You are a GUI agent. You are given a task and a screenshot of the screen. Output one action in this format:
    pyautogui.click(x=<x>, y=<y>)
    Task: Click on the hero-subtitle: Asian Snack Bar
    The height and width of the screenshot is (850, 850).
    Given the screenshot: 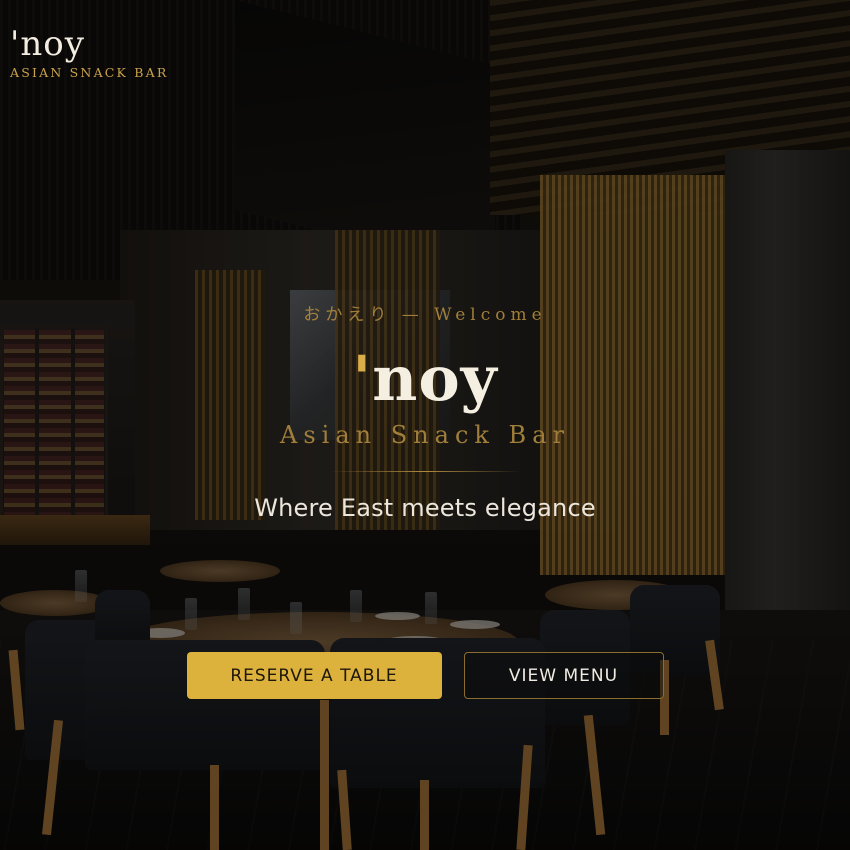 What is the action you would take?
    pyautogui.click(x=425, y=435)
    